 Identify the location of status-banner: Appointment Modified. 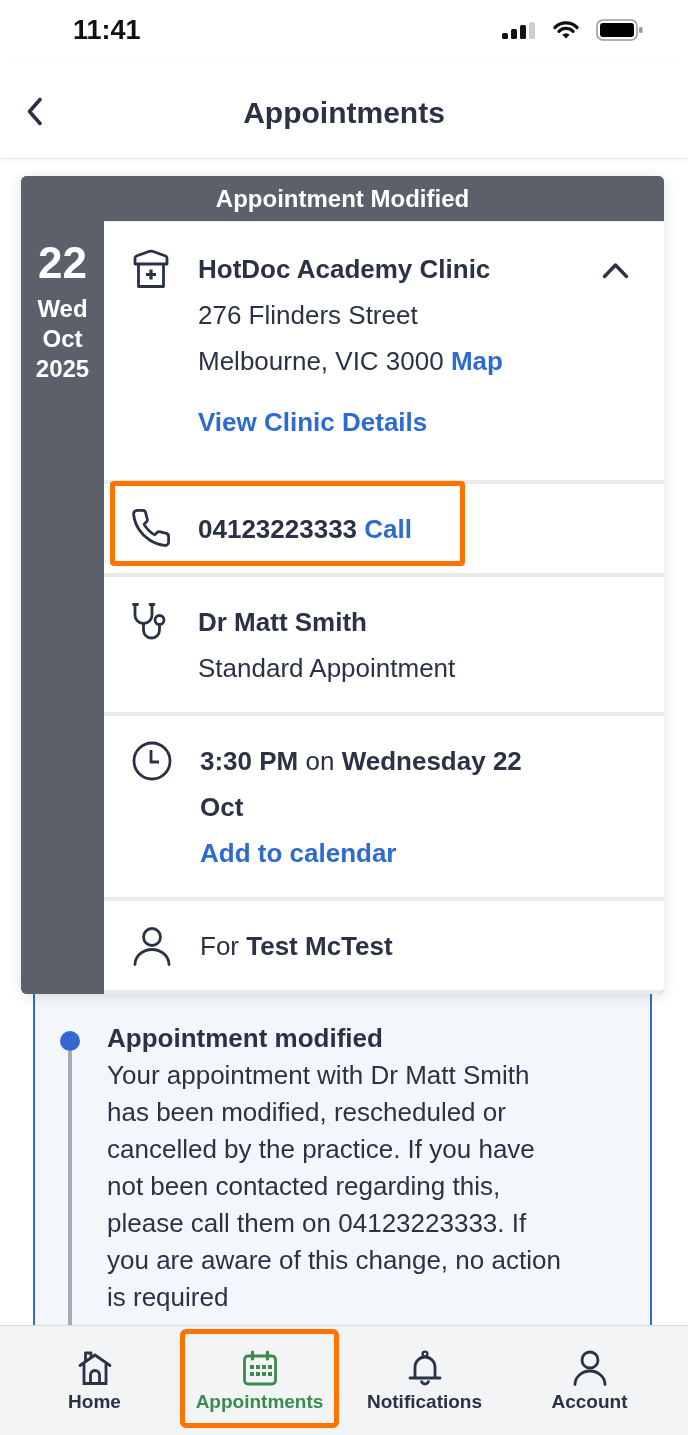
(342, 198).